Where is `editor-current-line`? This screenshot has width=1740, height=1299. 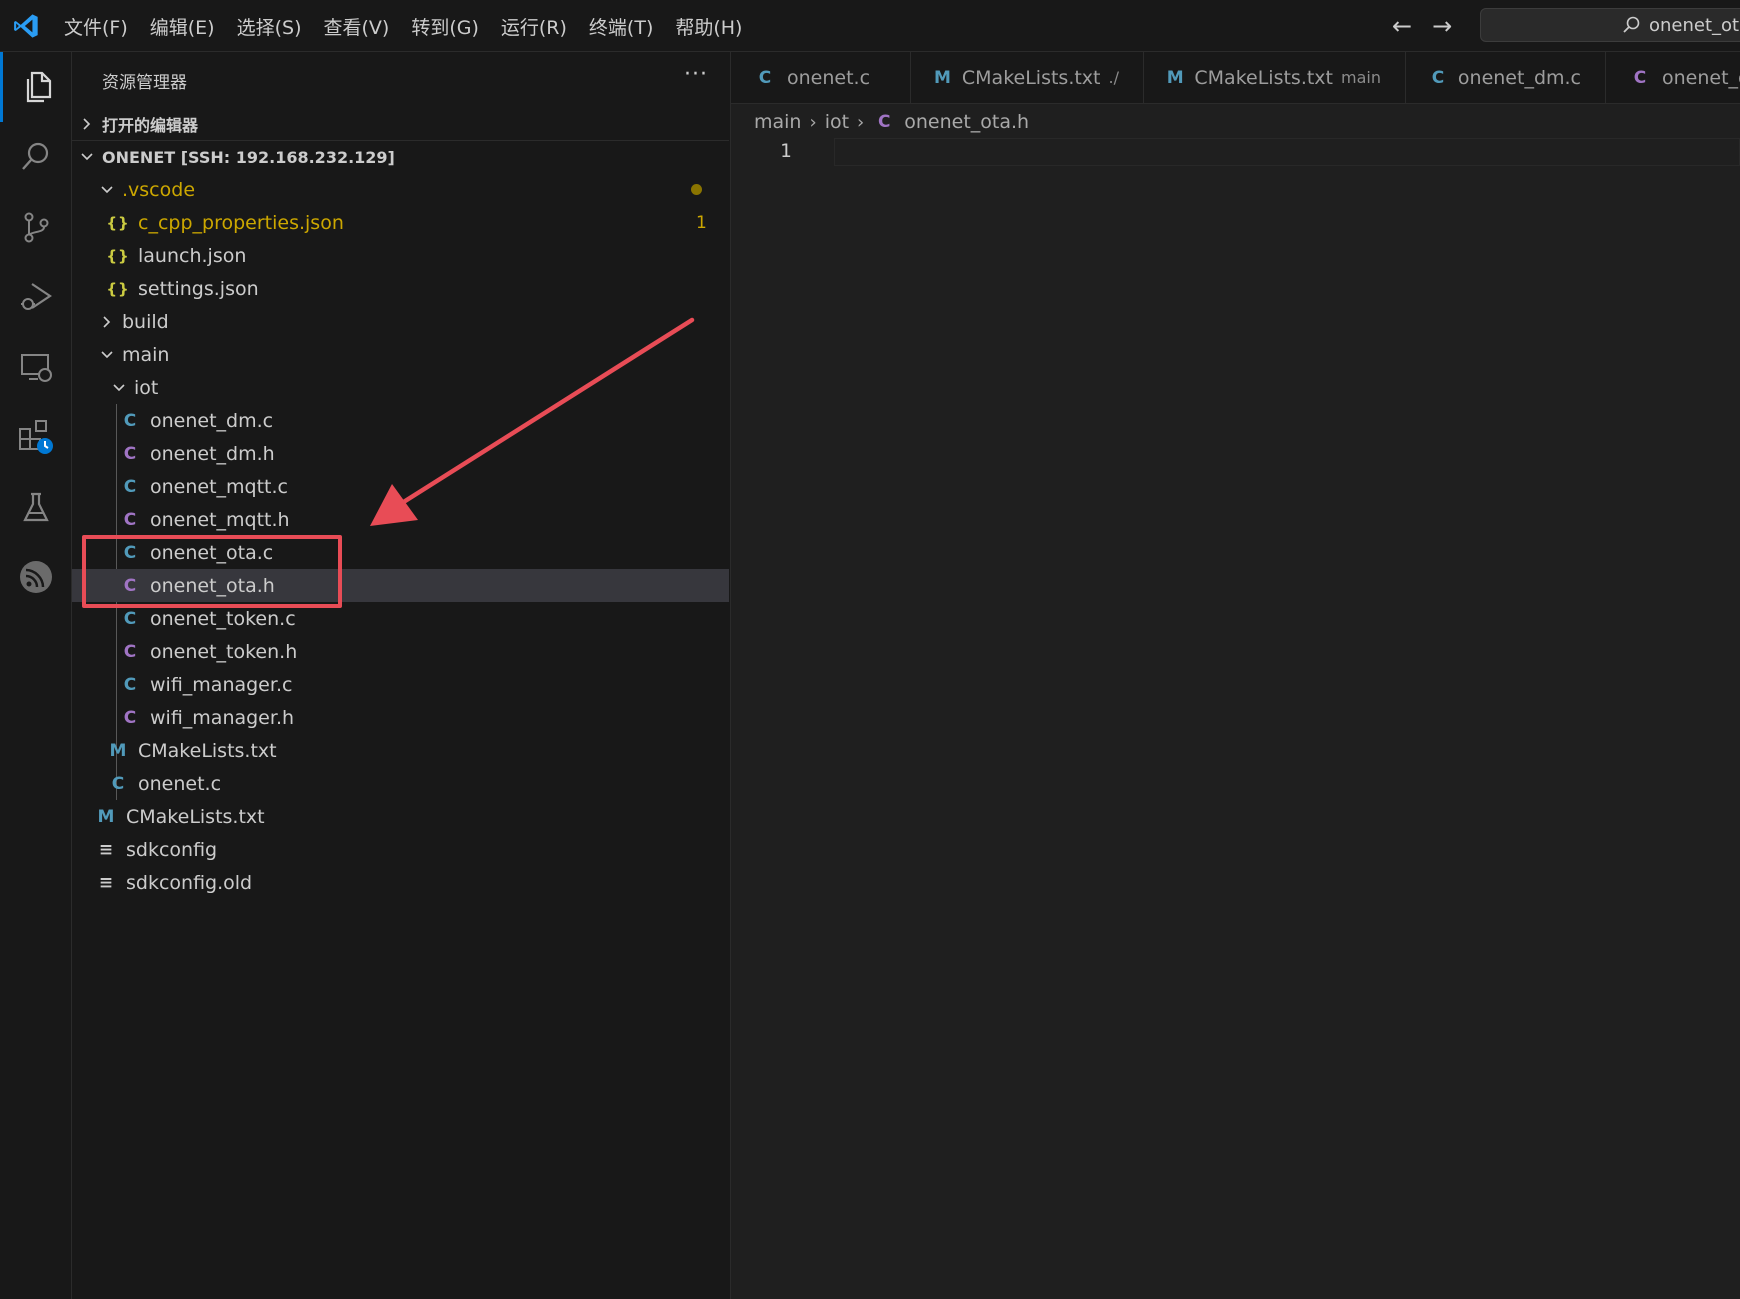
editor-current-line is located at coordinates (1287, 152).